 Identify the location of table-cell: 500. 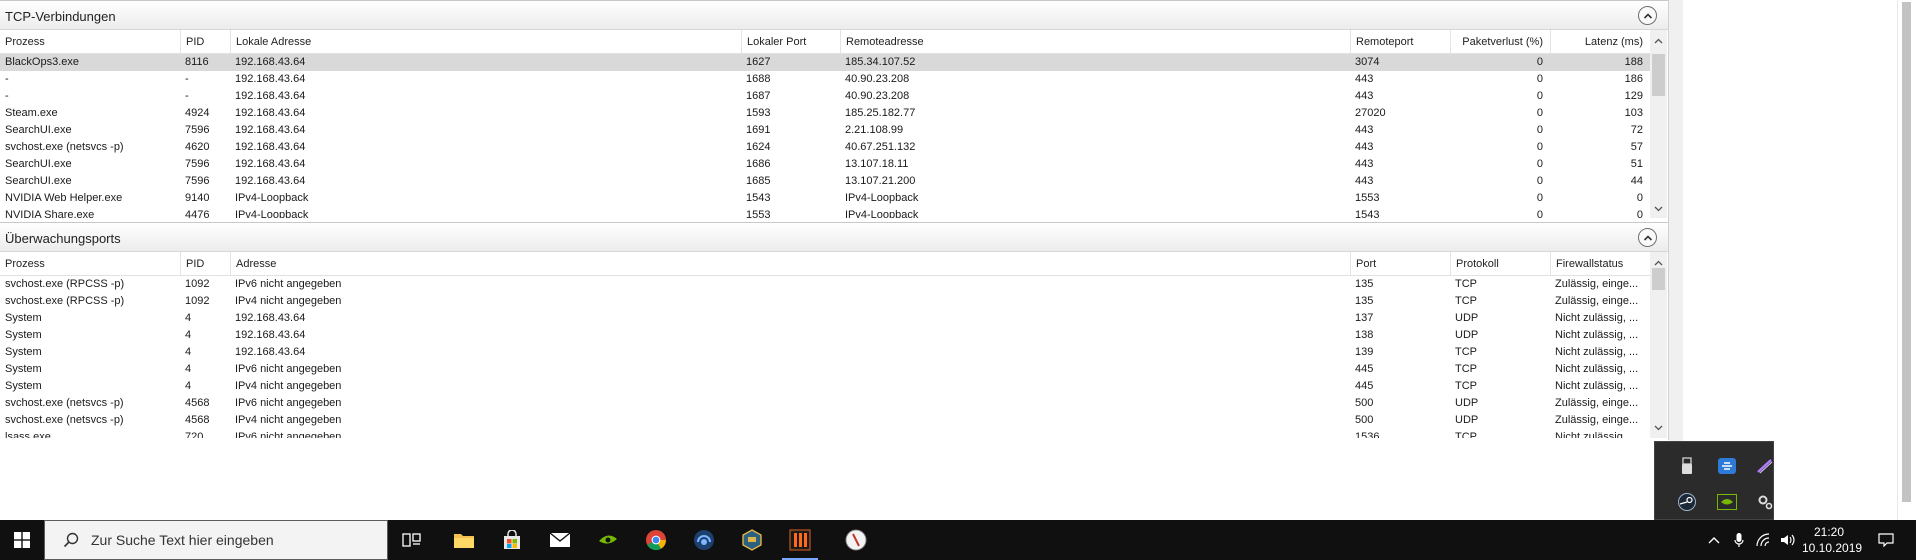
(1364, 420).